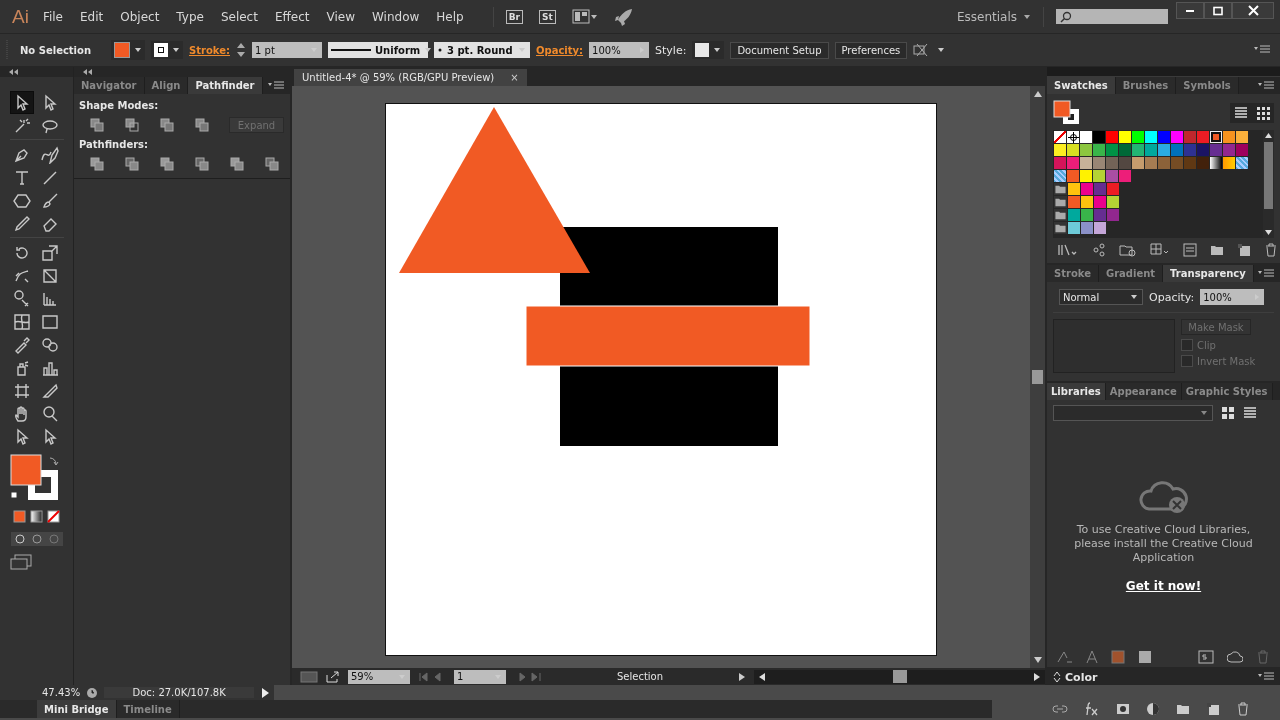 This screenshot has width=1280, height=720. What do you see at coordinates (986, 16) in the screenshot?
I see `workspace-switcher: Essentials` at bounding box center [986, 16].